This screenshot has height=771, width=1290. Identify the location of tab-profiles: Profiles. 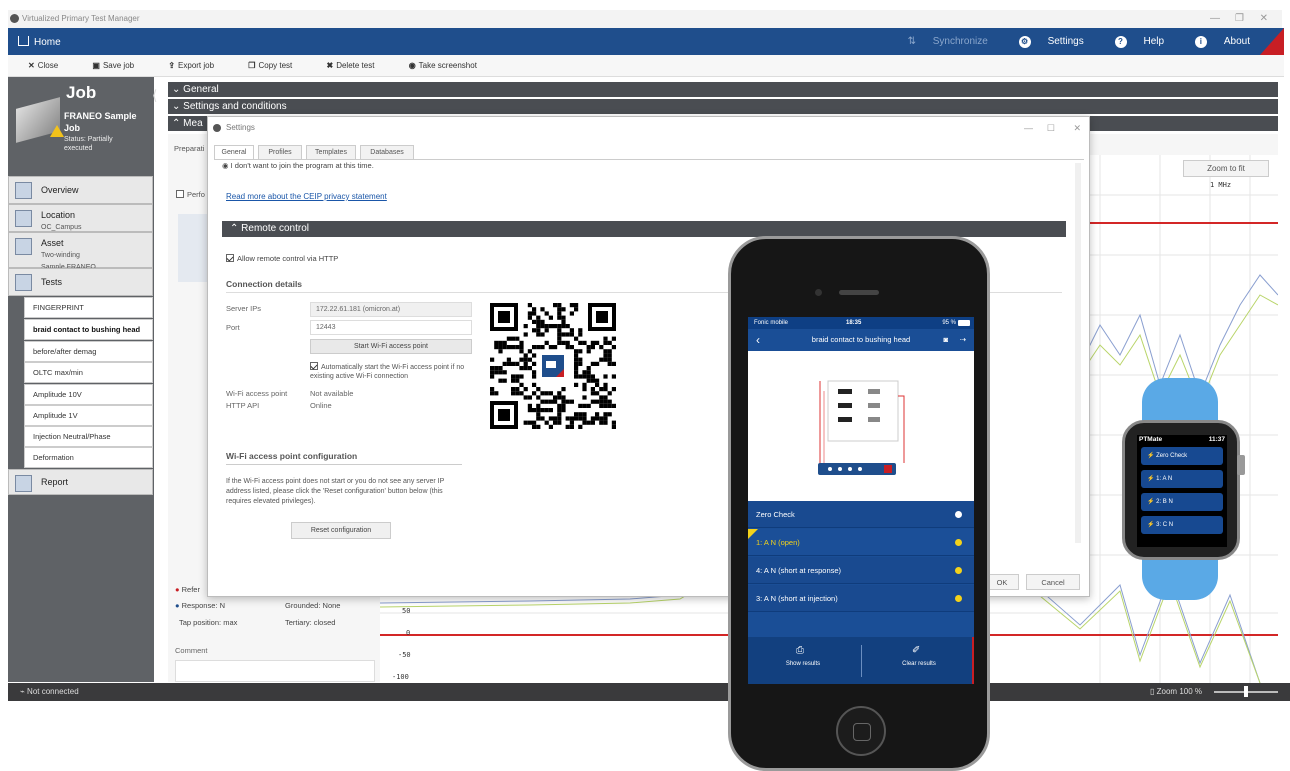
(280, 152).